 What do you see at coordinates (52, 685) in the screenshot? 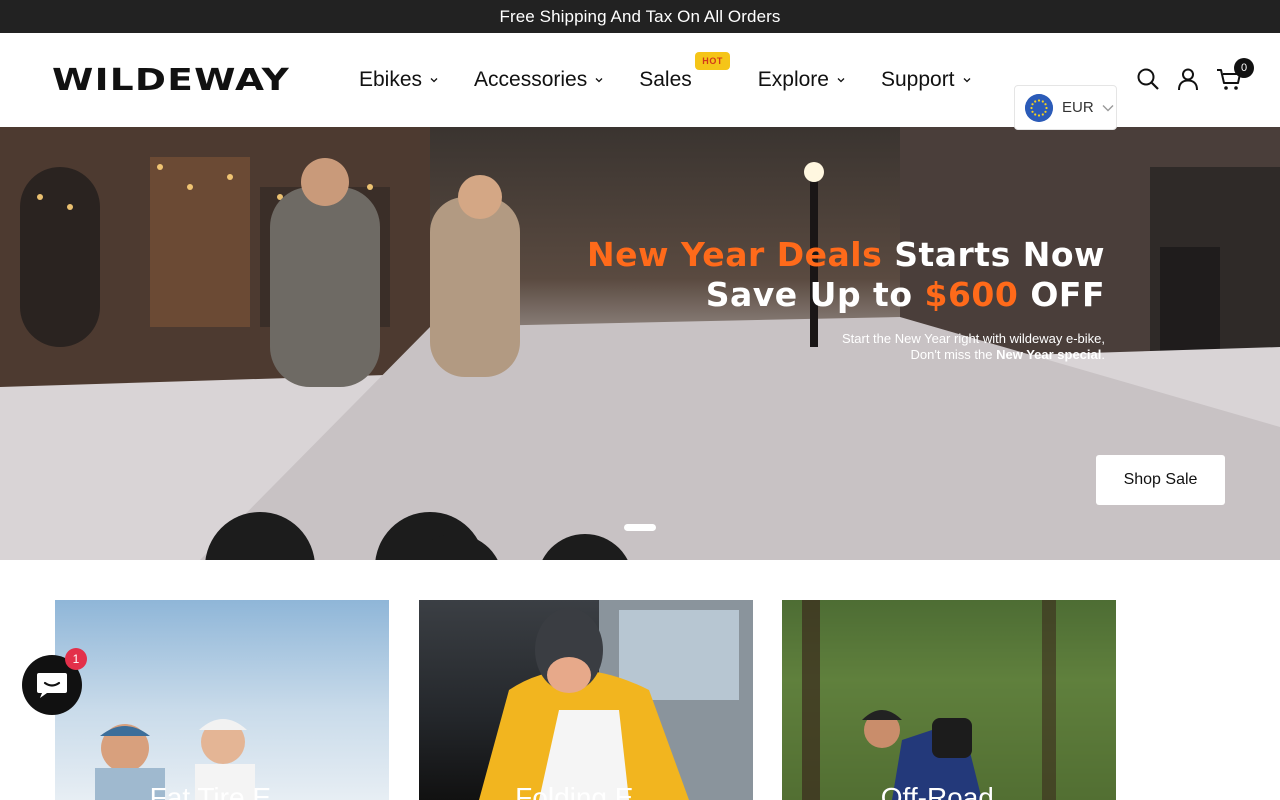
I see `chat-icon` at bounding box center [52, 685].